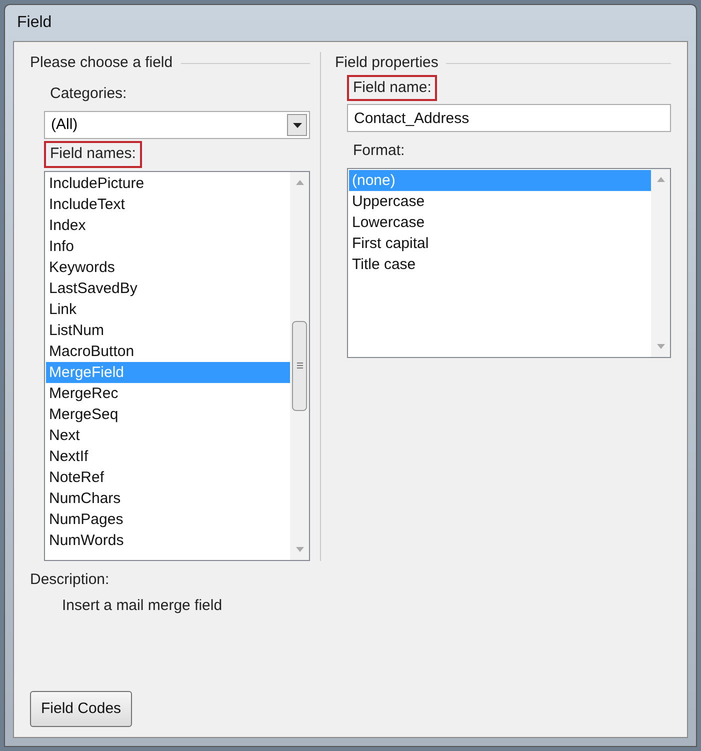 This screenshot has height=751, width=701. What do you see at coordinates (509, 118) in the screenshot?
I see `field-name-input: Contact_Address` at bounding box center [509, 118].